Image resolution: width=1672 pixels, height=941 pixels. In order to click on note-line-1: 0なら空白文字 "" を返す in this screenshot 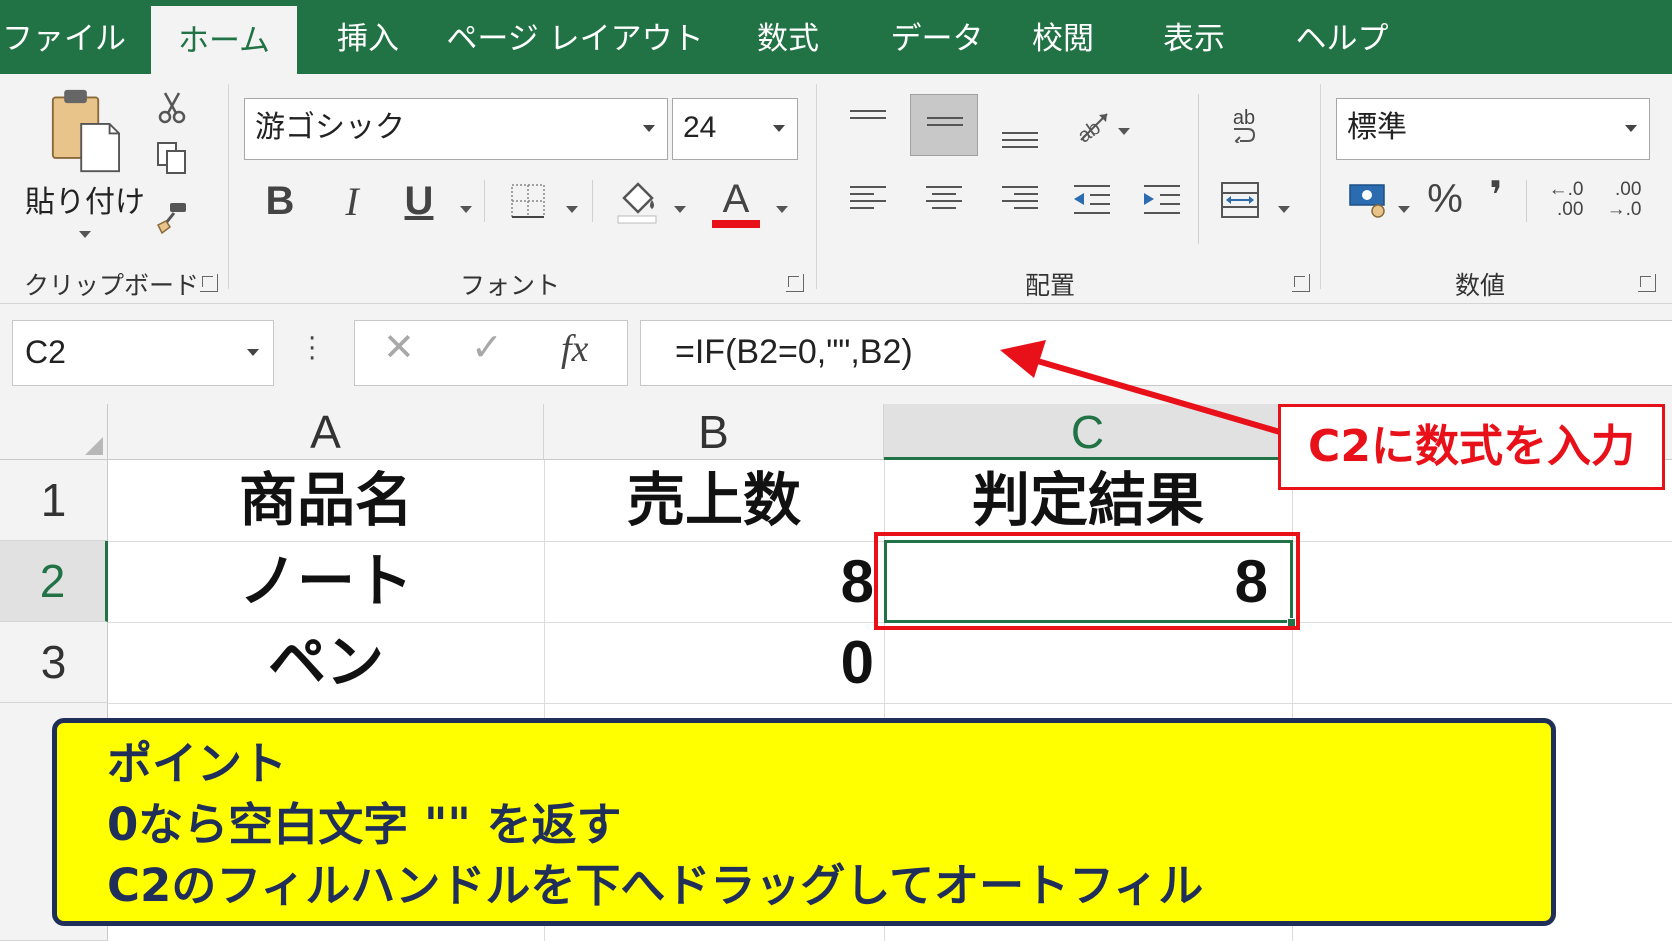, I will do `click(364, 824)`.